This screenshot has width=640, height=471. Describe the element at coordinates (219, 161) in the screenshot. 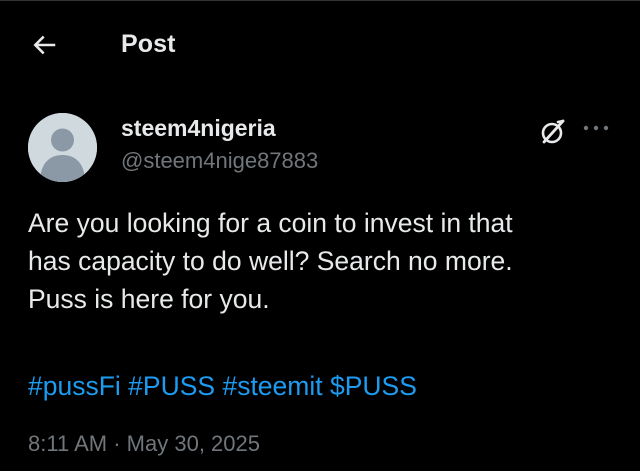

I see `author-handle: @steem4nige87883` at that location.